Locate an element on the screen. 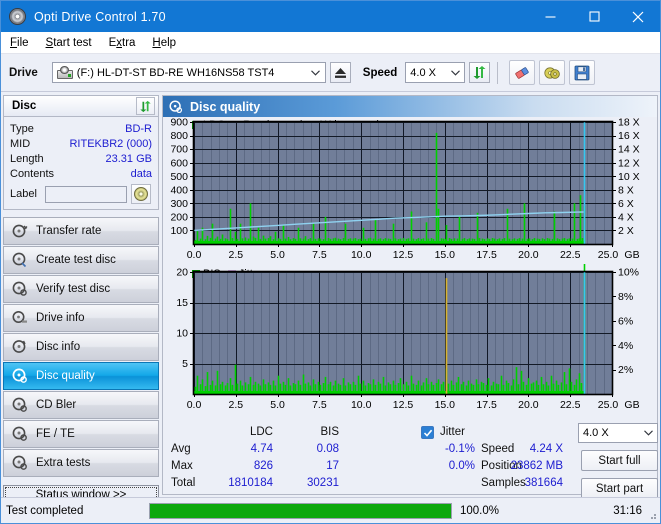 The image size is (661, 524). menu-file-rest: ile is located at coordinates (23, 42).